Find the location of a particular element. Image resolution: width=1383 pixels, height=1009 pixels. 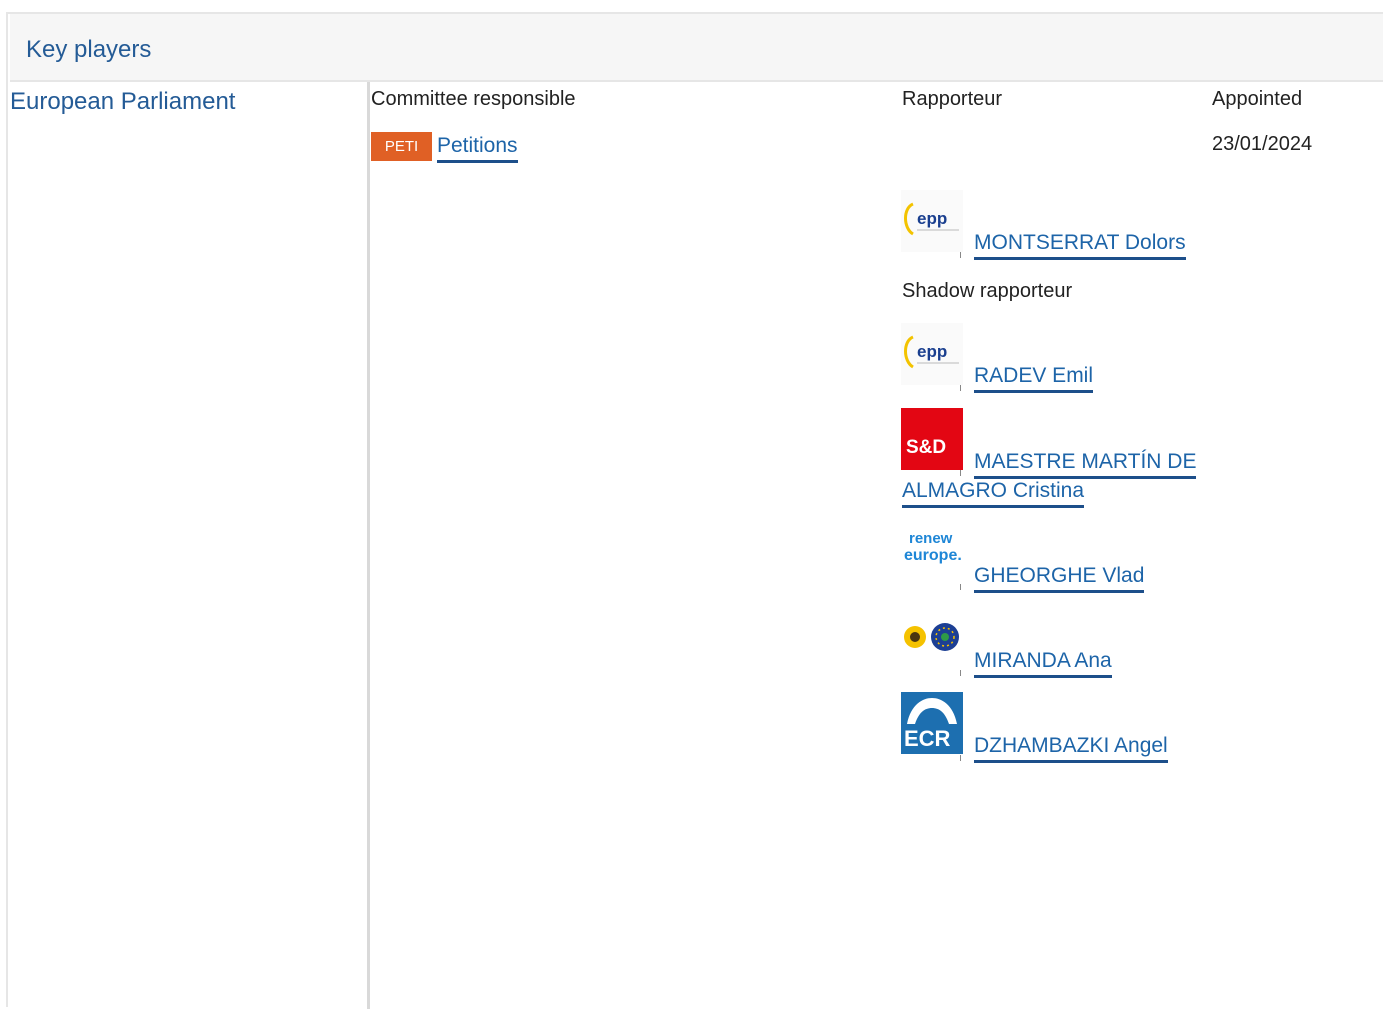

institution-name: European Parliament is located at coordinates (123, 101).